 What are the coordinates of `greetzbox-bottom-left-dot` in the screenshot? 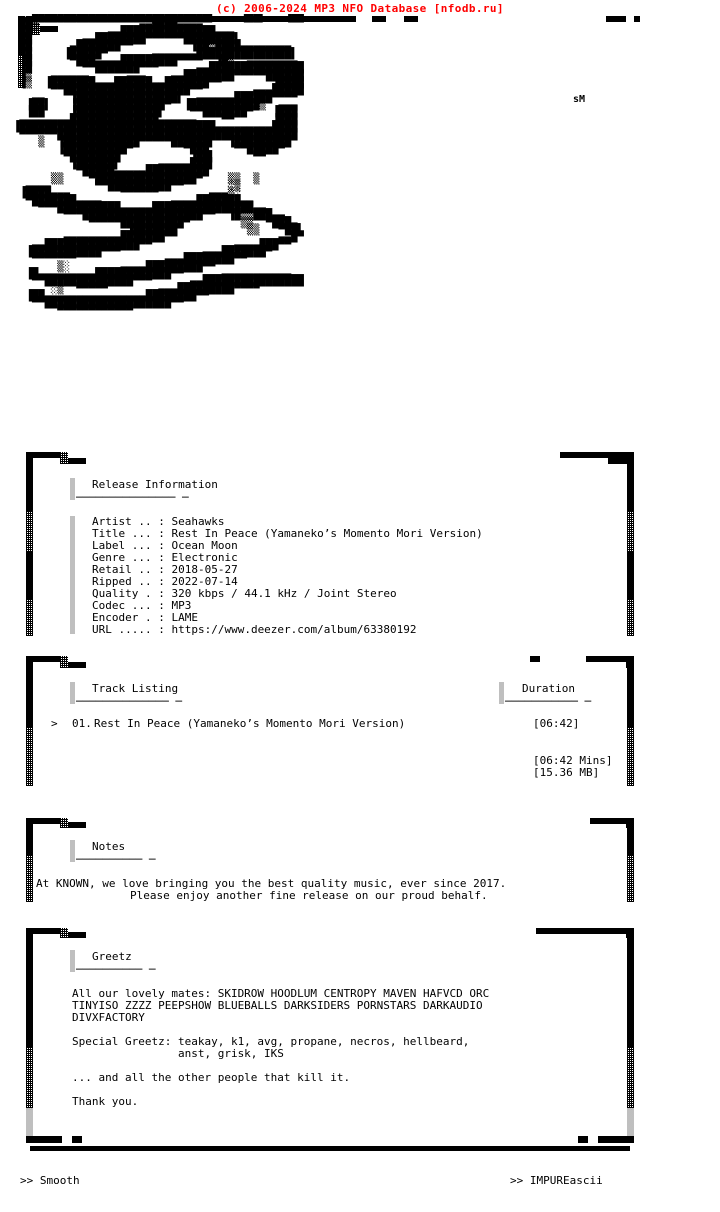 It's located at (77, 1139).